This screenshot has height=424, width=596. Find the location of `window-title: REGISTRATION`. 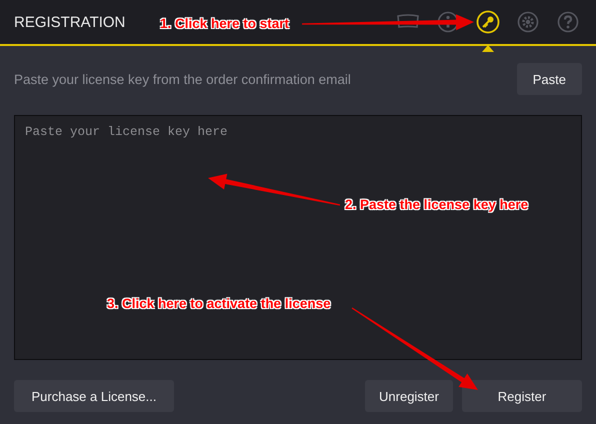

window-title: REGISTRATION is located at coordinates (70, 22).